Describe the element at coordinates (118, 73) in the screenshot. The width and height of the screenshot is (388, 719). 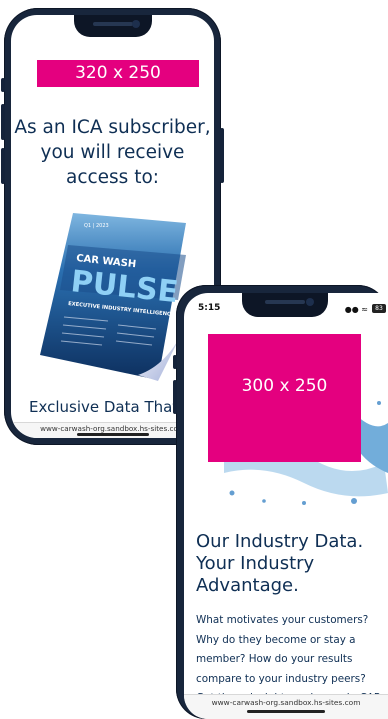
I see `ad-placeholder-320x250: 320 x 250` at that location.